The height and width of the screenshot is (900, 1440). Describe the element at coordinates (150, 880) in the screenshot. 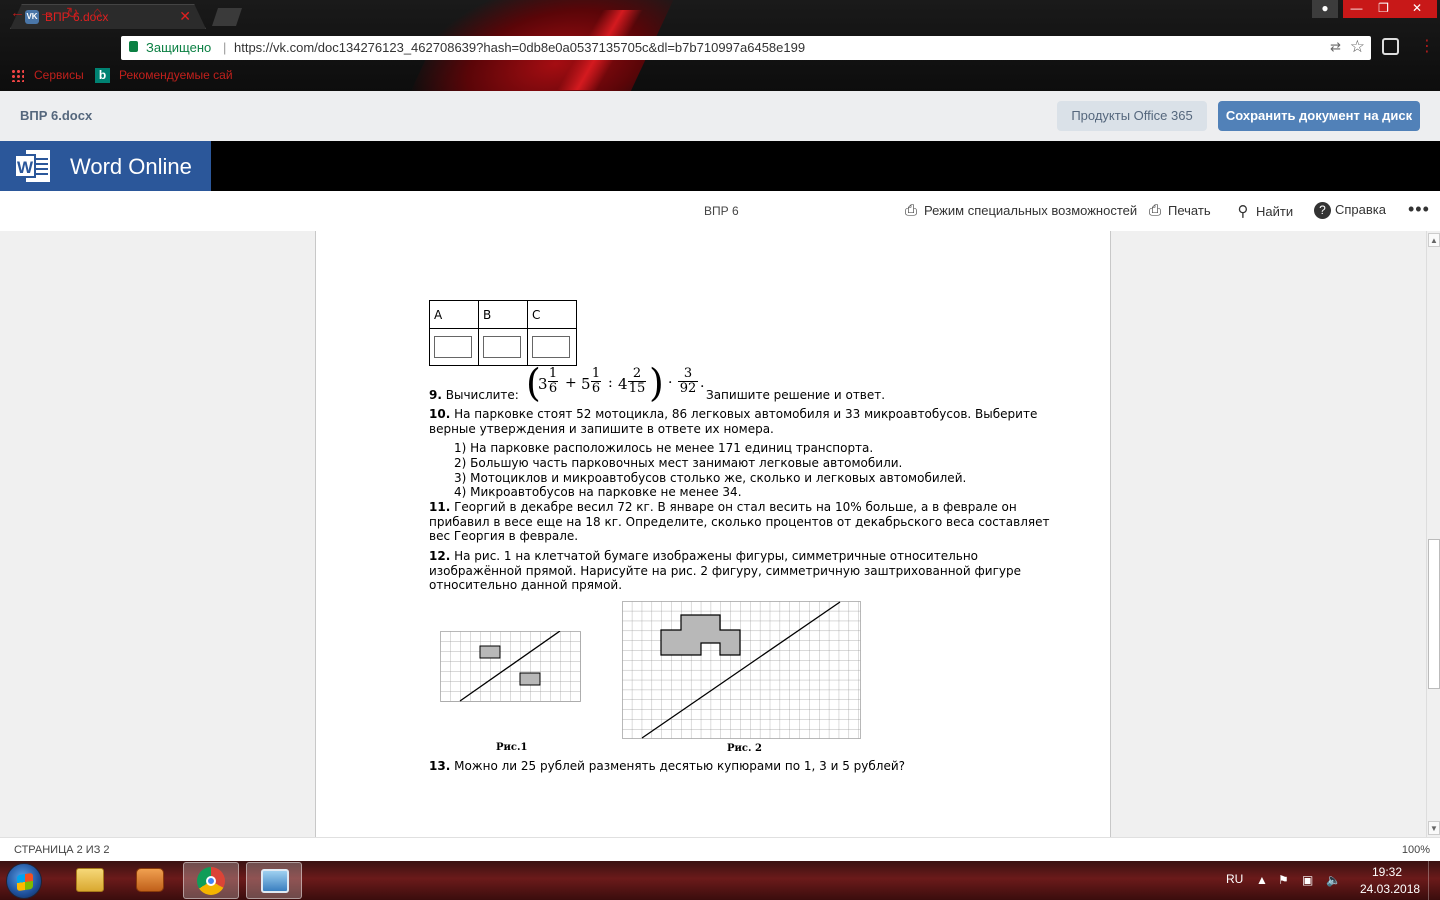

I see `media-player-icon` at that location.